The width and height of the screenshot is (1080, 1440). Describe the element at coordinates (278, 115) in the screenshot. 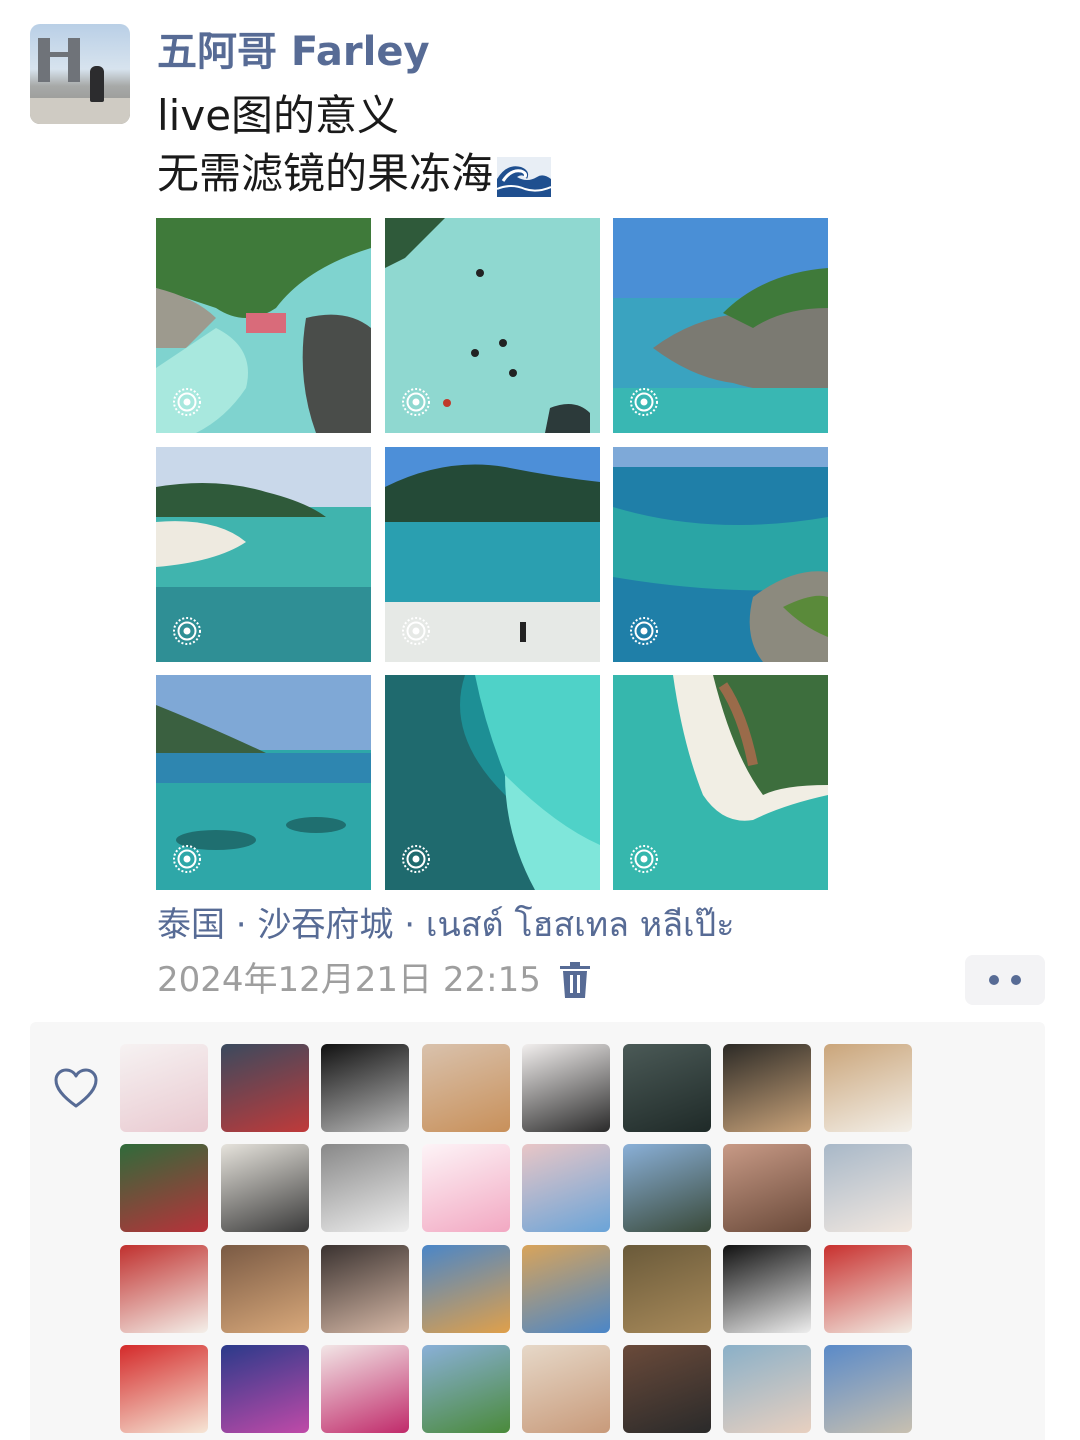

I see `post-text-line-1: live图的意义` at that location.